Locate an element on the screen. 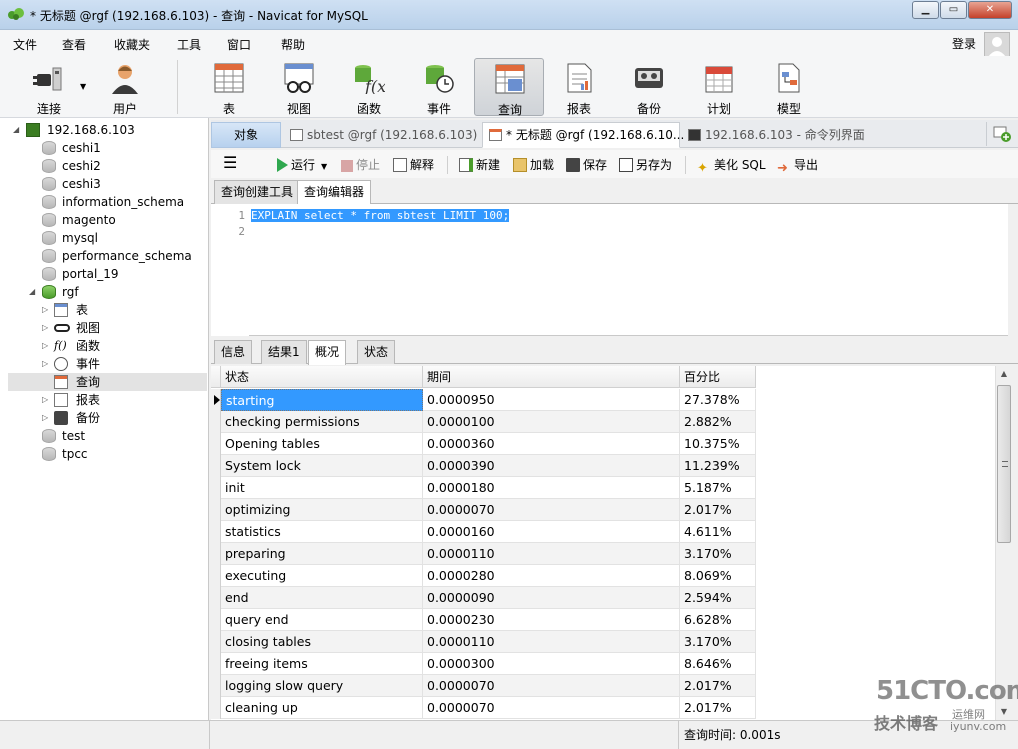  cell-duration: 0.0000390 is located at coordinates (551, 466).